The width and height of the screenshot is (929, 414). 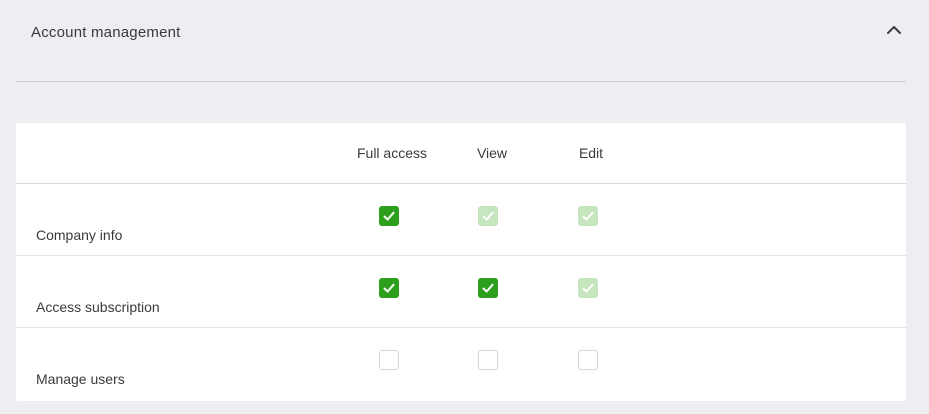 What do you see at coordinates (461, 153) in the screenshot?
I see `table-header: Full access View Edit` at bounding box center [461, 153].